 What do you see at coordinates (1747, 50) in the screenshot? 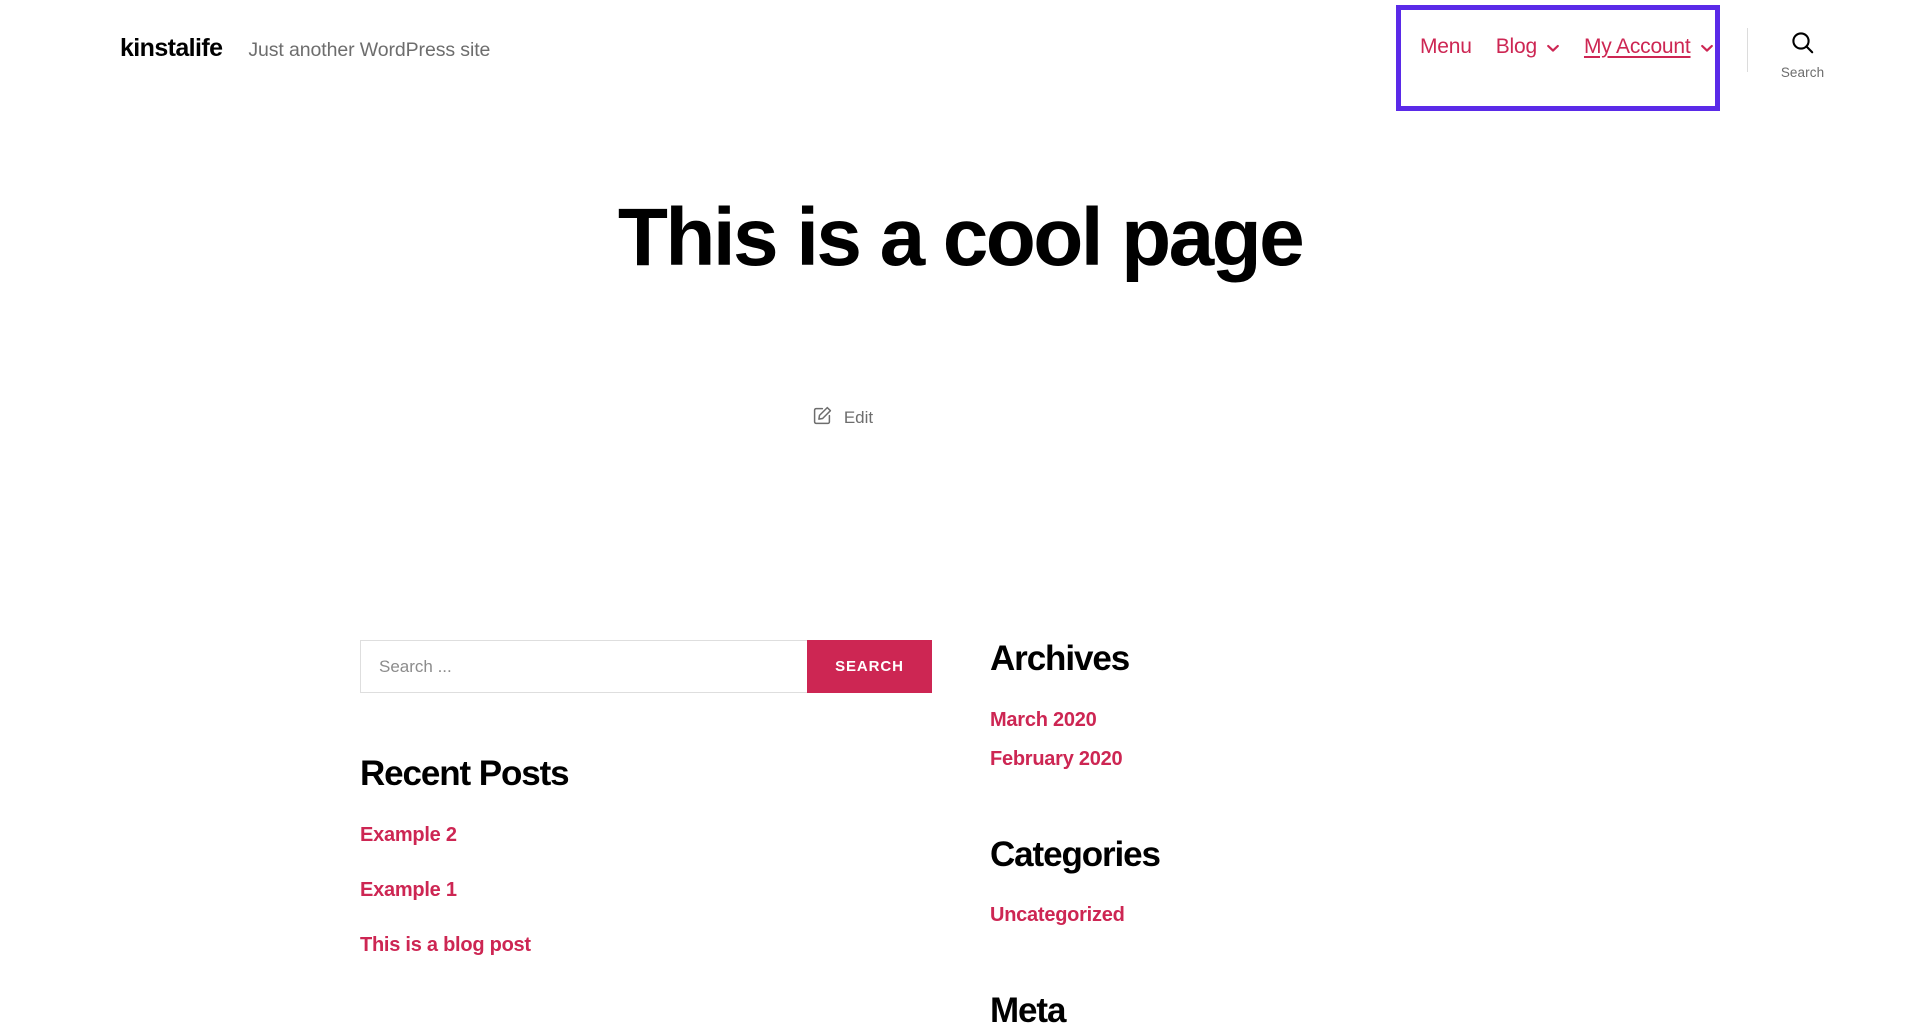
I see `header-divider` at bounding box center [1747, 50].